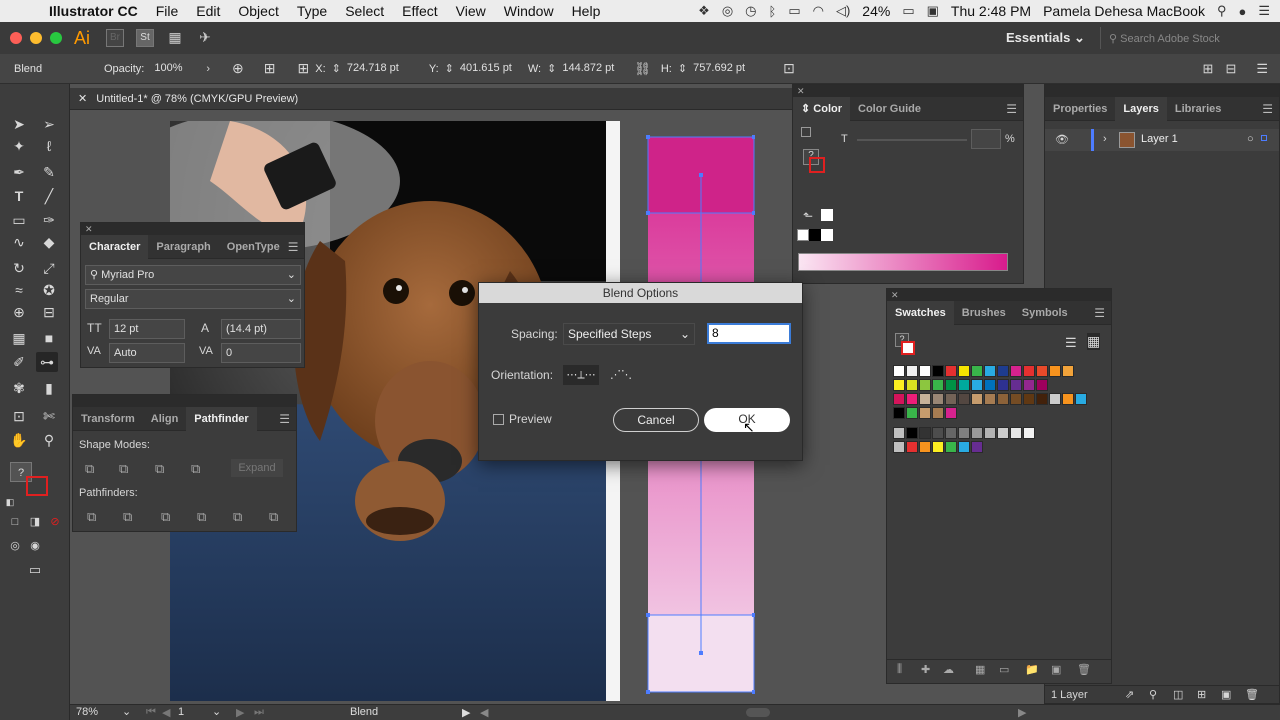  I want to click on color-spectrum-bar, so click(903, 262).